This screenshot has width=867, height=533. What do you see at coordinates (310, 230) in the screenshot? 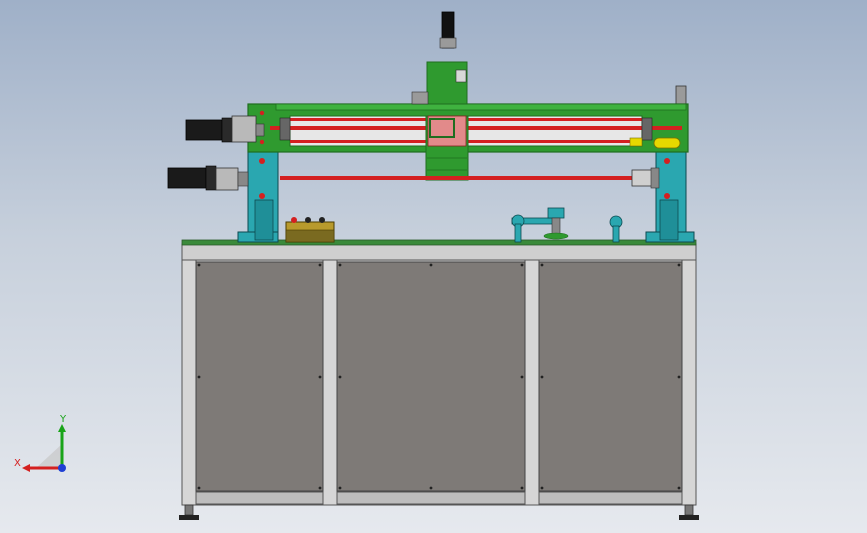
I see `control-box` at bounding box center [310, 230].